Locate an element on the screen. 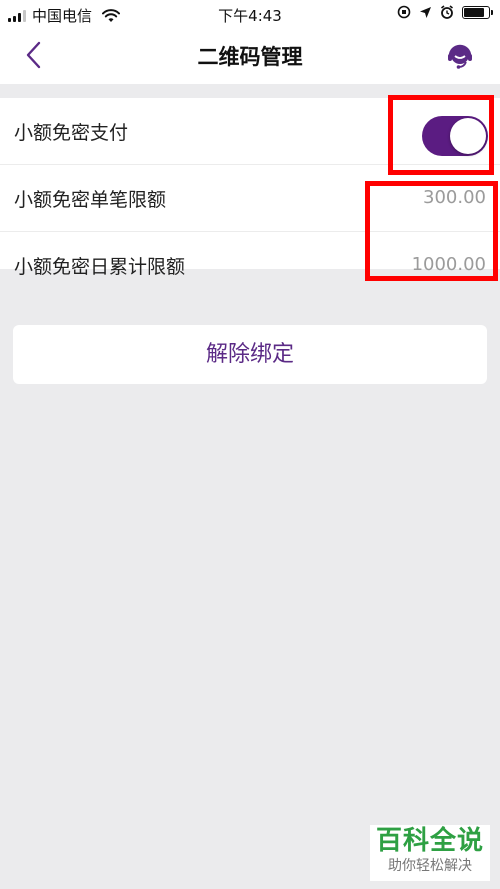  customer-service-icon is located at coordinates (460, 56).